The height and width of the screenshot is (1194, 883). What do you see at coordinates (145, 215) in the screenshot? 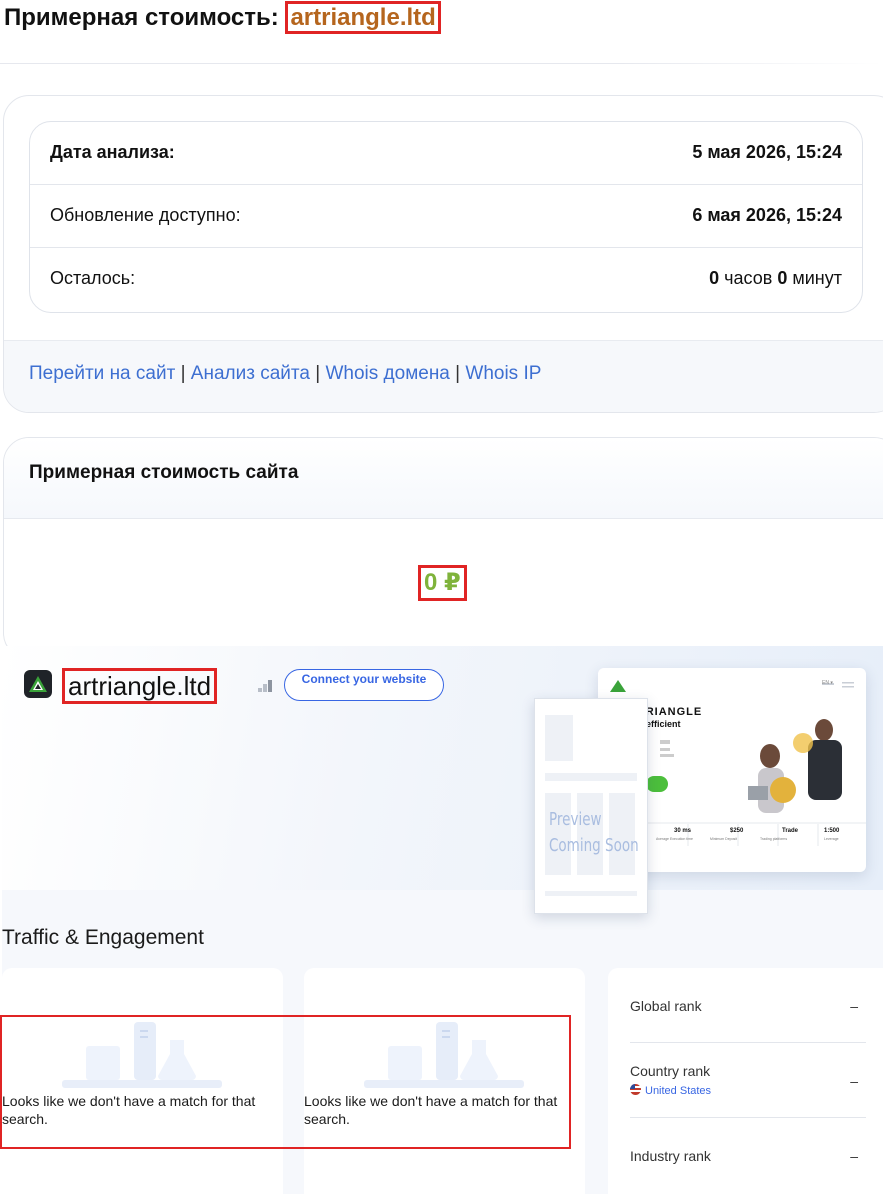
I see `update-available-label: Обновление доступно:` at bounding box center [145, 215].